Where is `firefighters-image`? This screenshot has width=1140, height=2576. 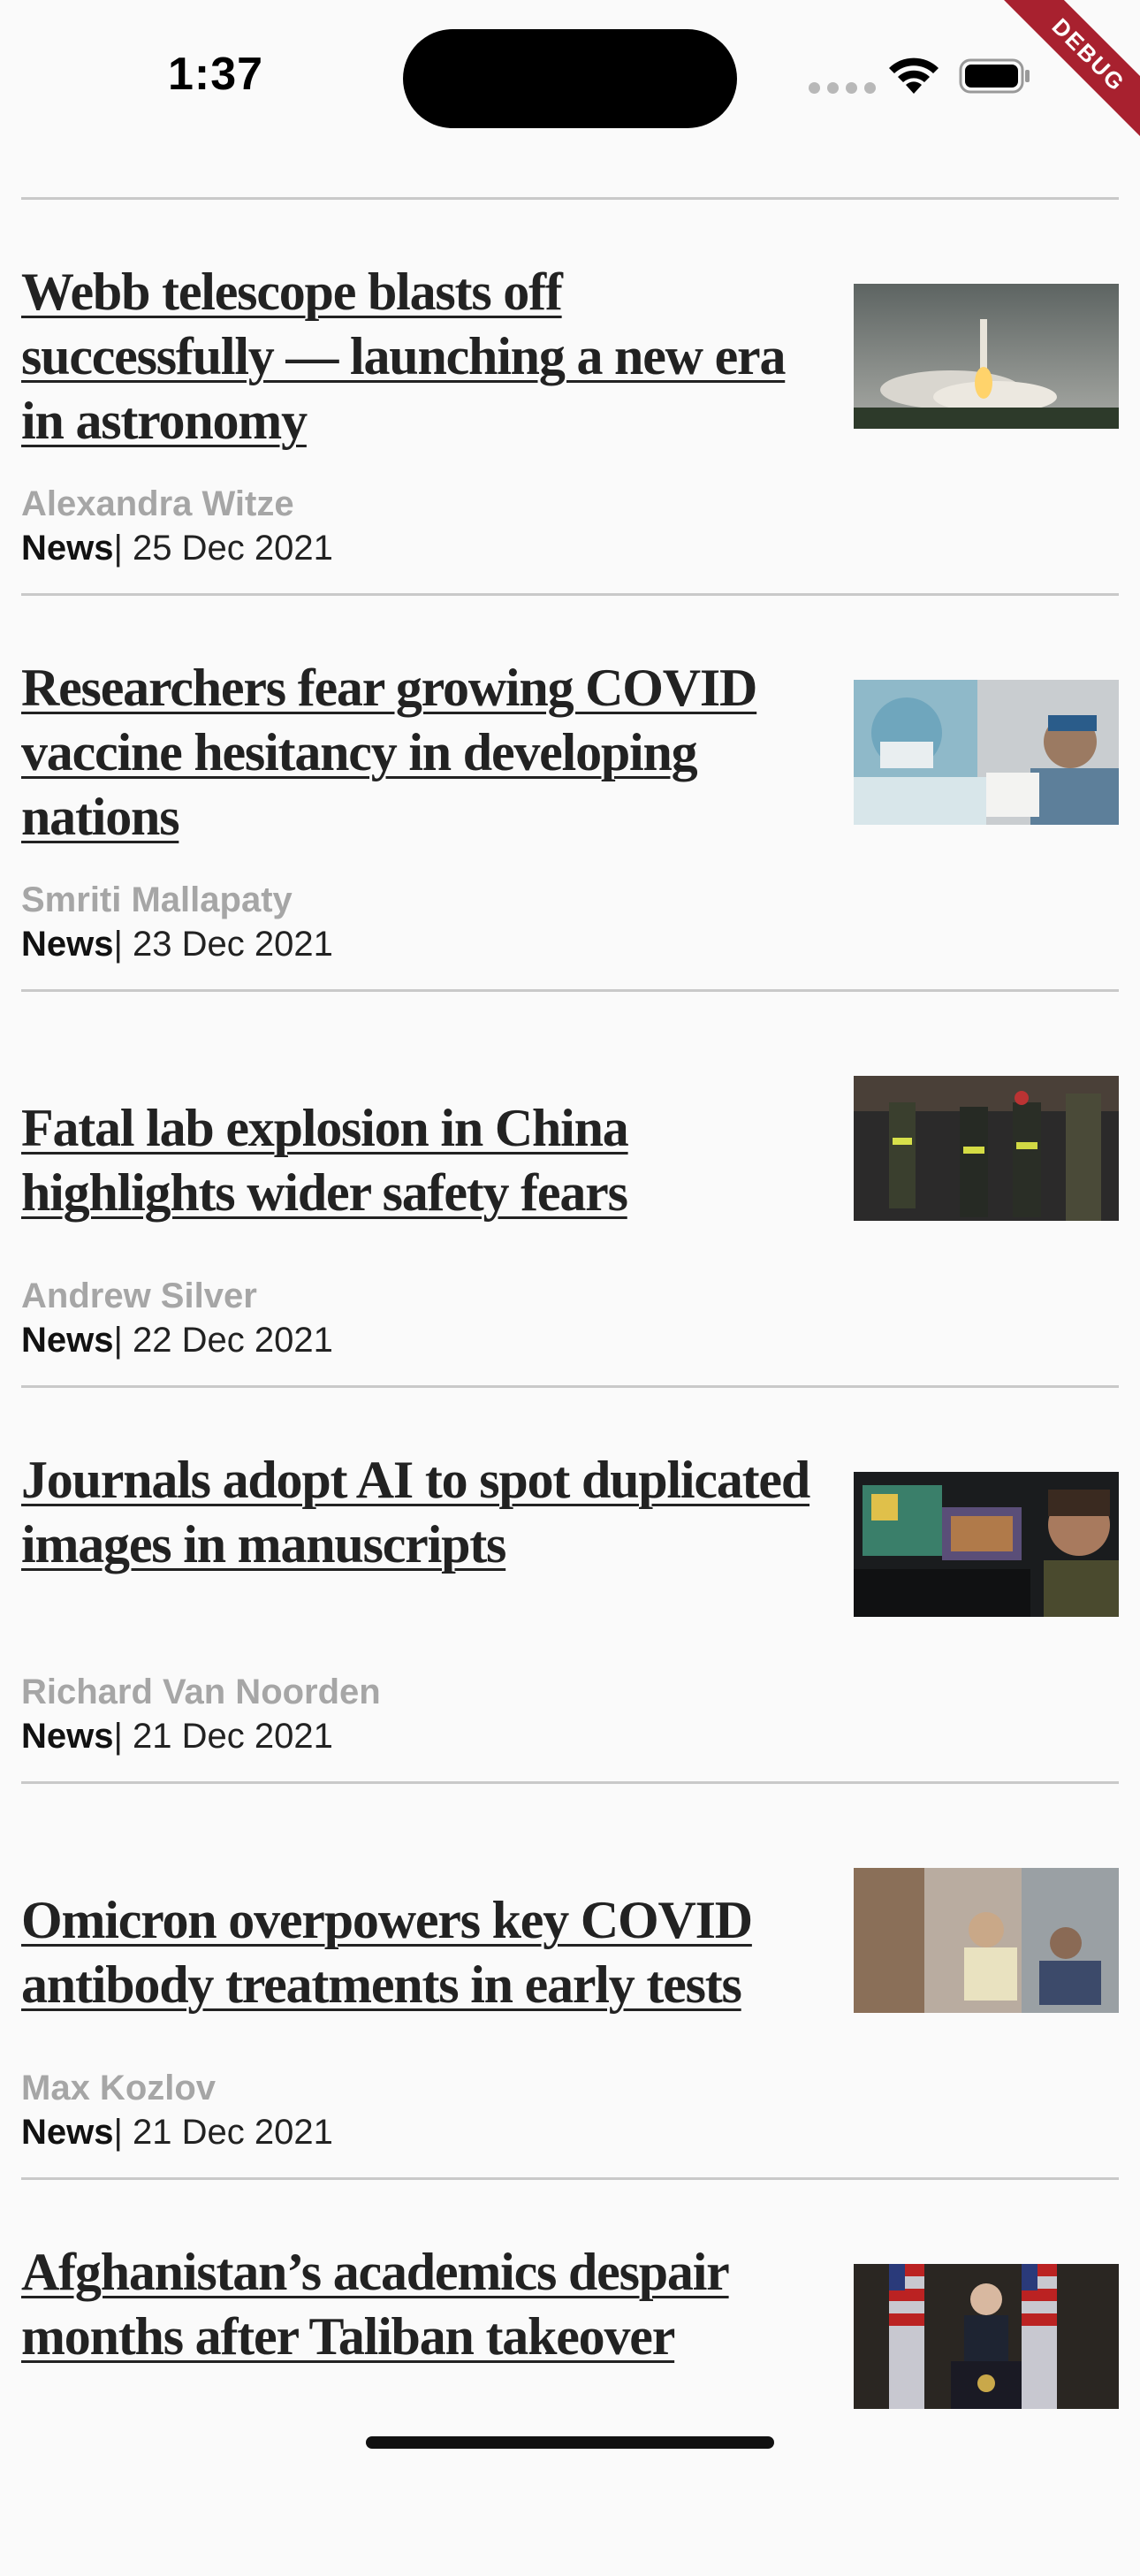
firefighters-image is located at coordinates (986, 1148).